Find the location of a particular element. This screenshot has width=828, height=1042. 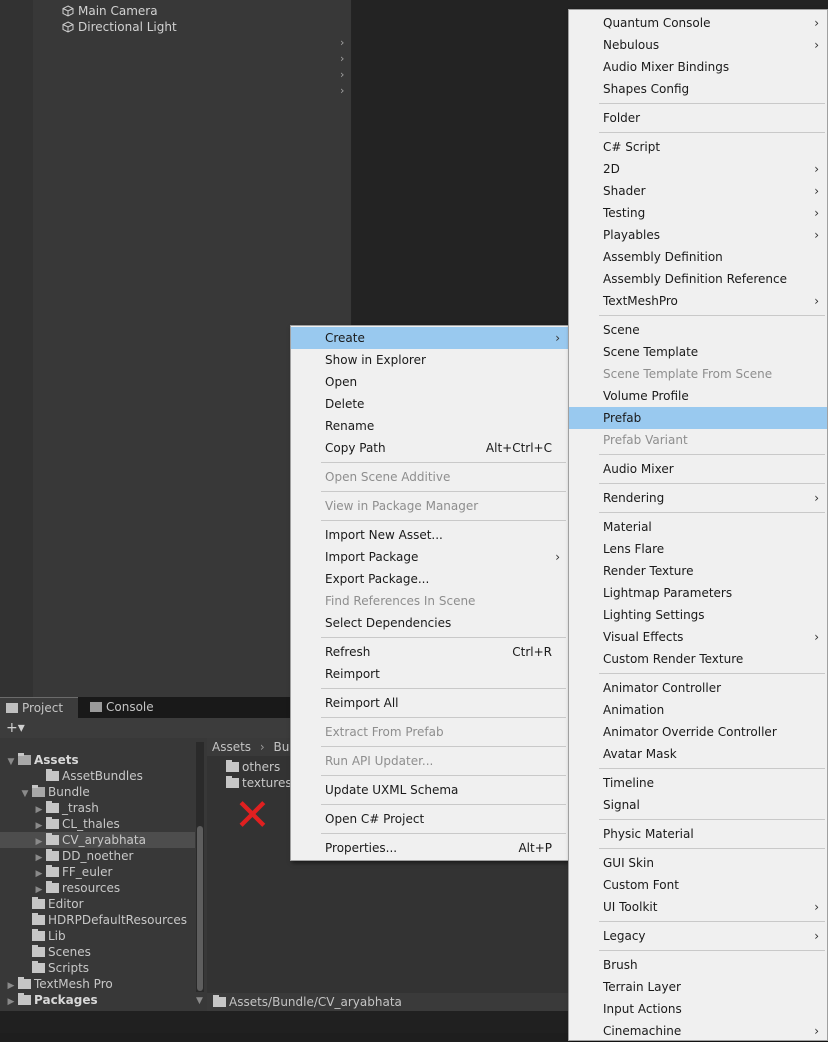

menu-item-select-dependencies: Select Dependencies is located at coordinates (429, 623).